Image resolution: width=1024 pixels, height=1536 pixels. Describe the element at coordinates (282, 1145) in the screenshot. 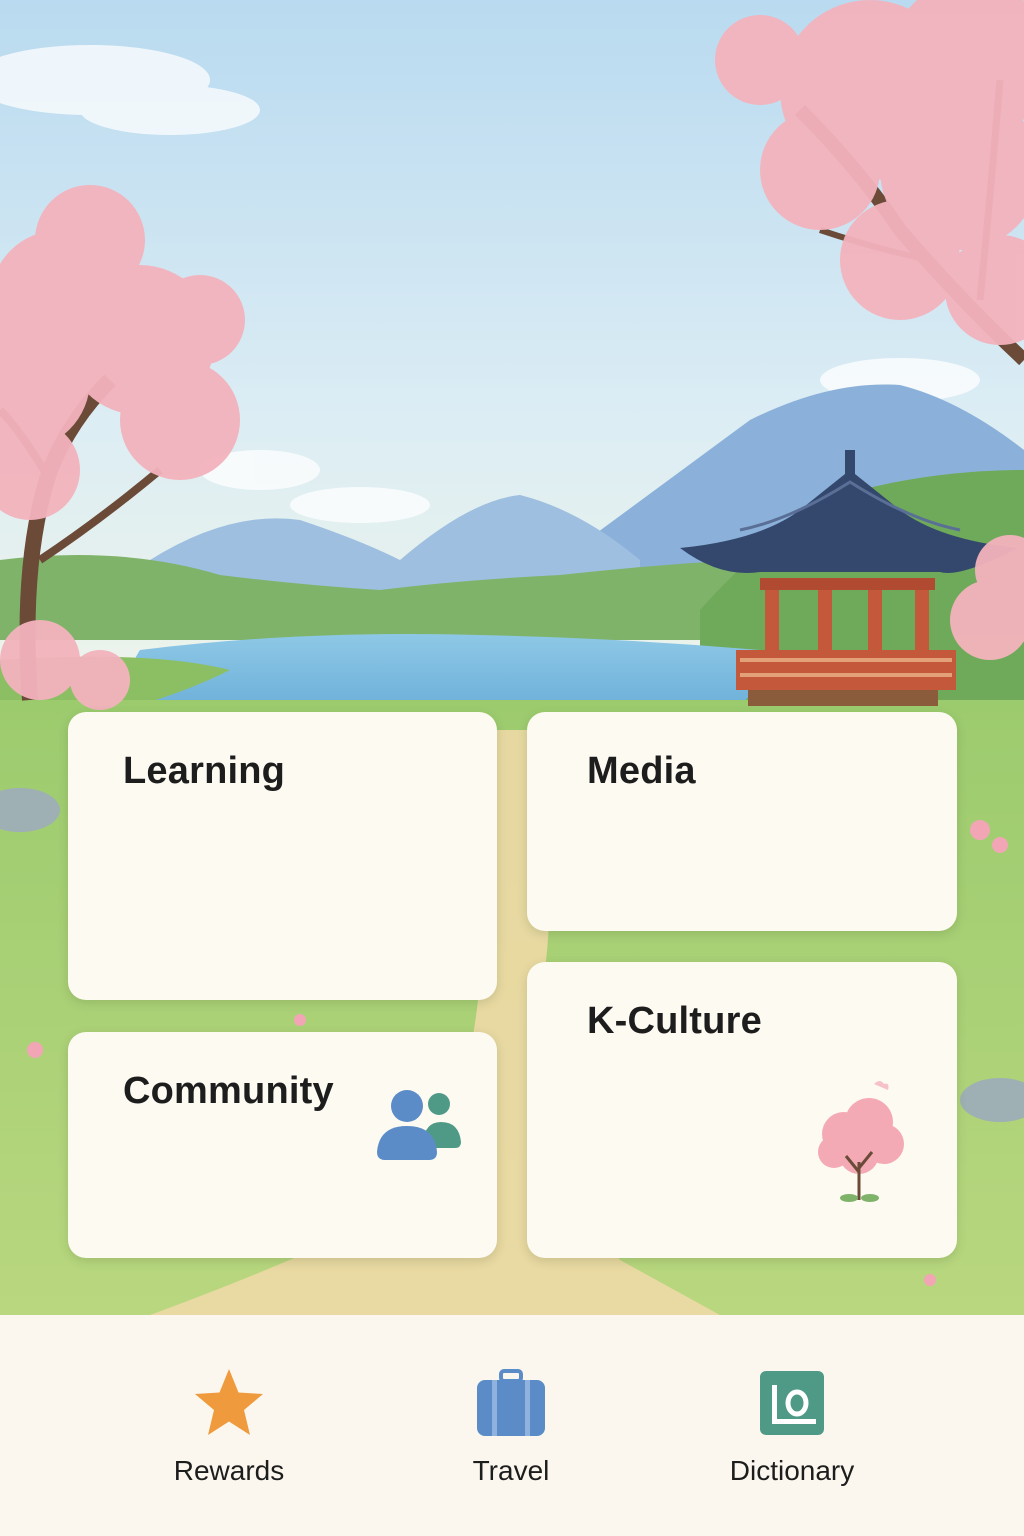

I see `community-card: Community` at that location.